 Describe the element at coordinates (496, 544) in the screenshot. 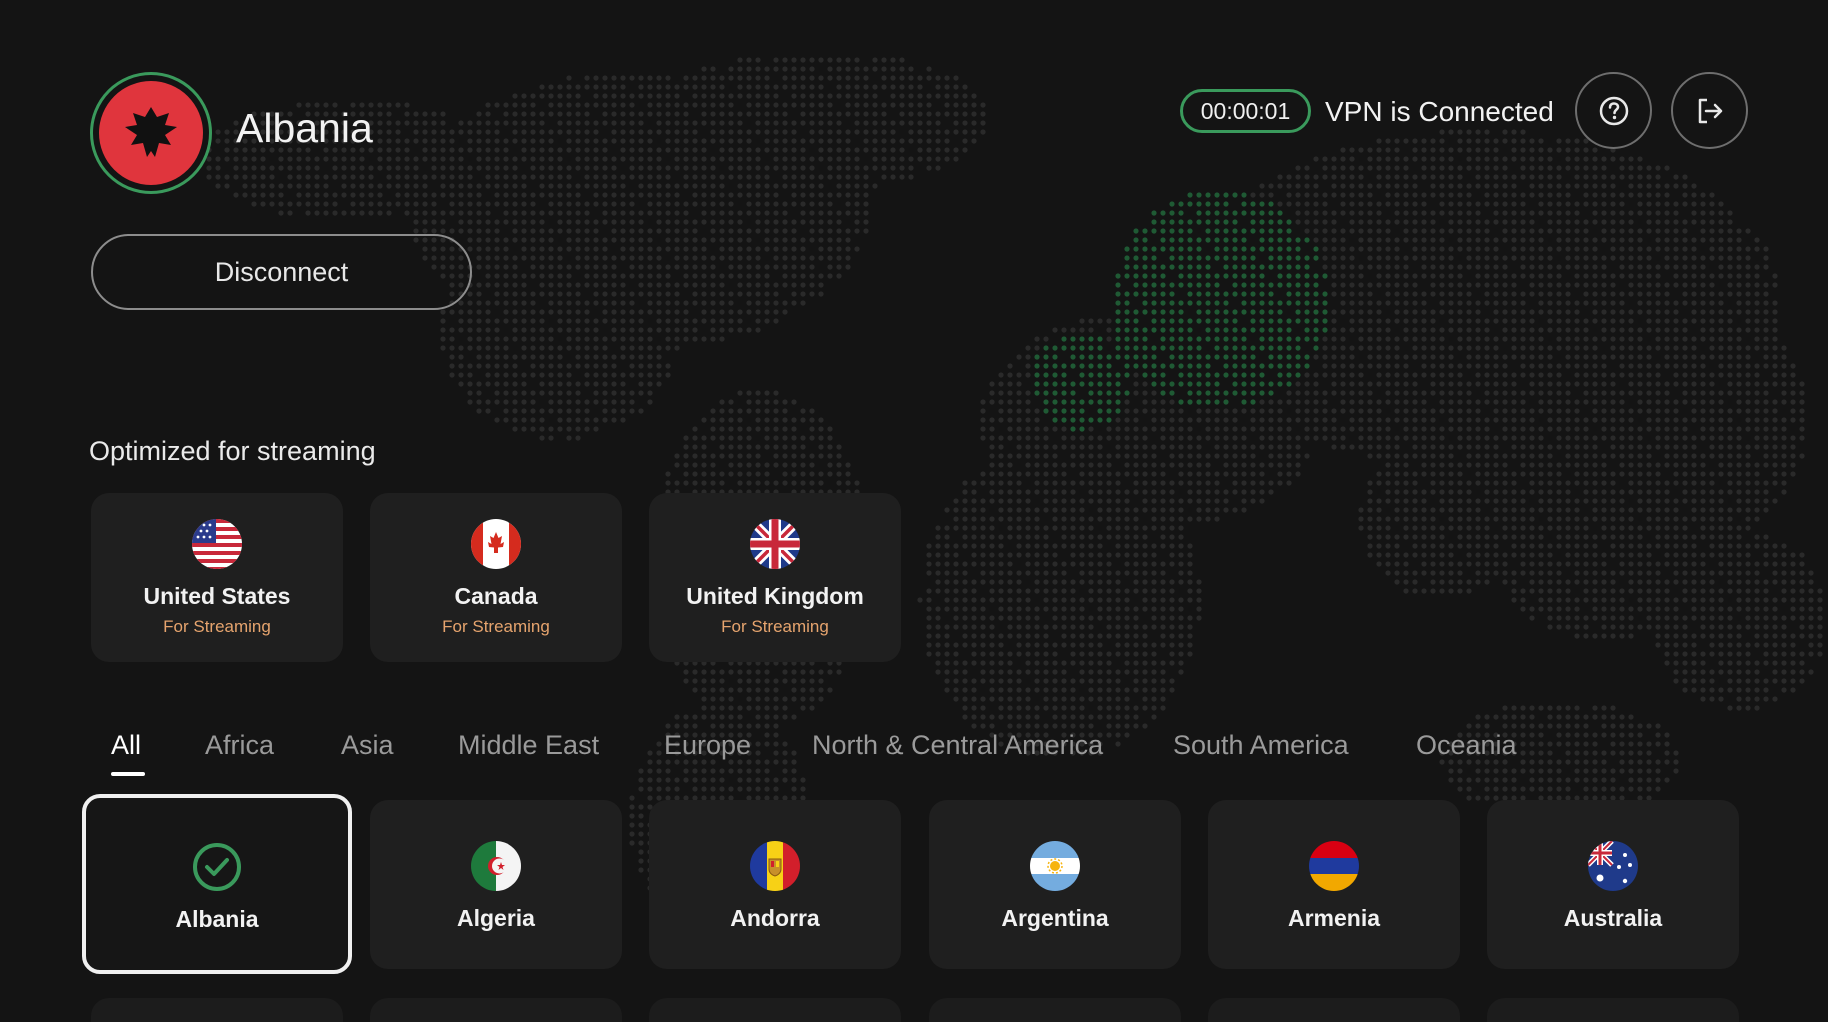

I see `canada-flag-icon` at that location.